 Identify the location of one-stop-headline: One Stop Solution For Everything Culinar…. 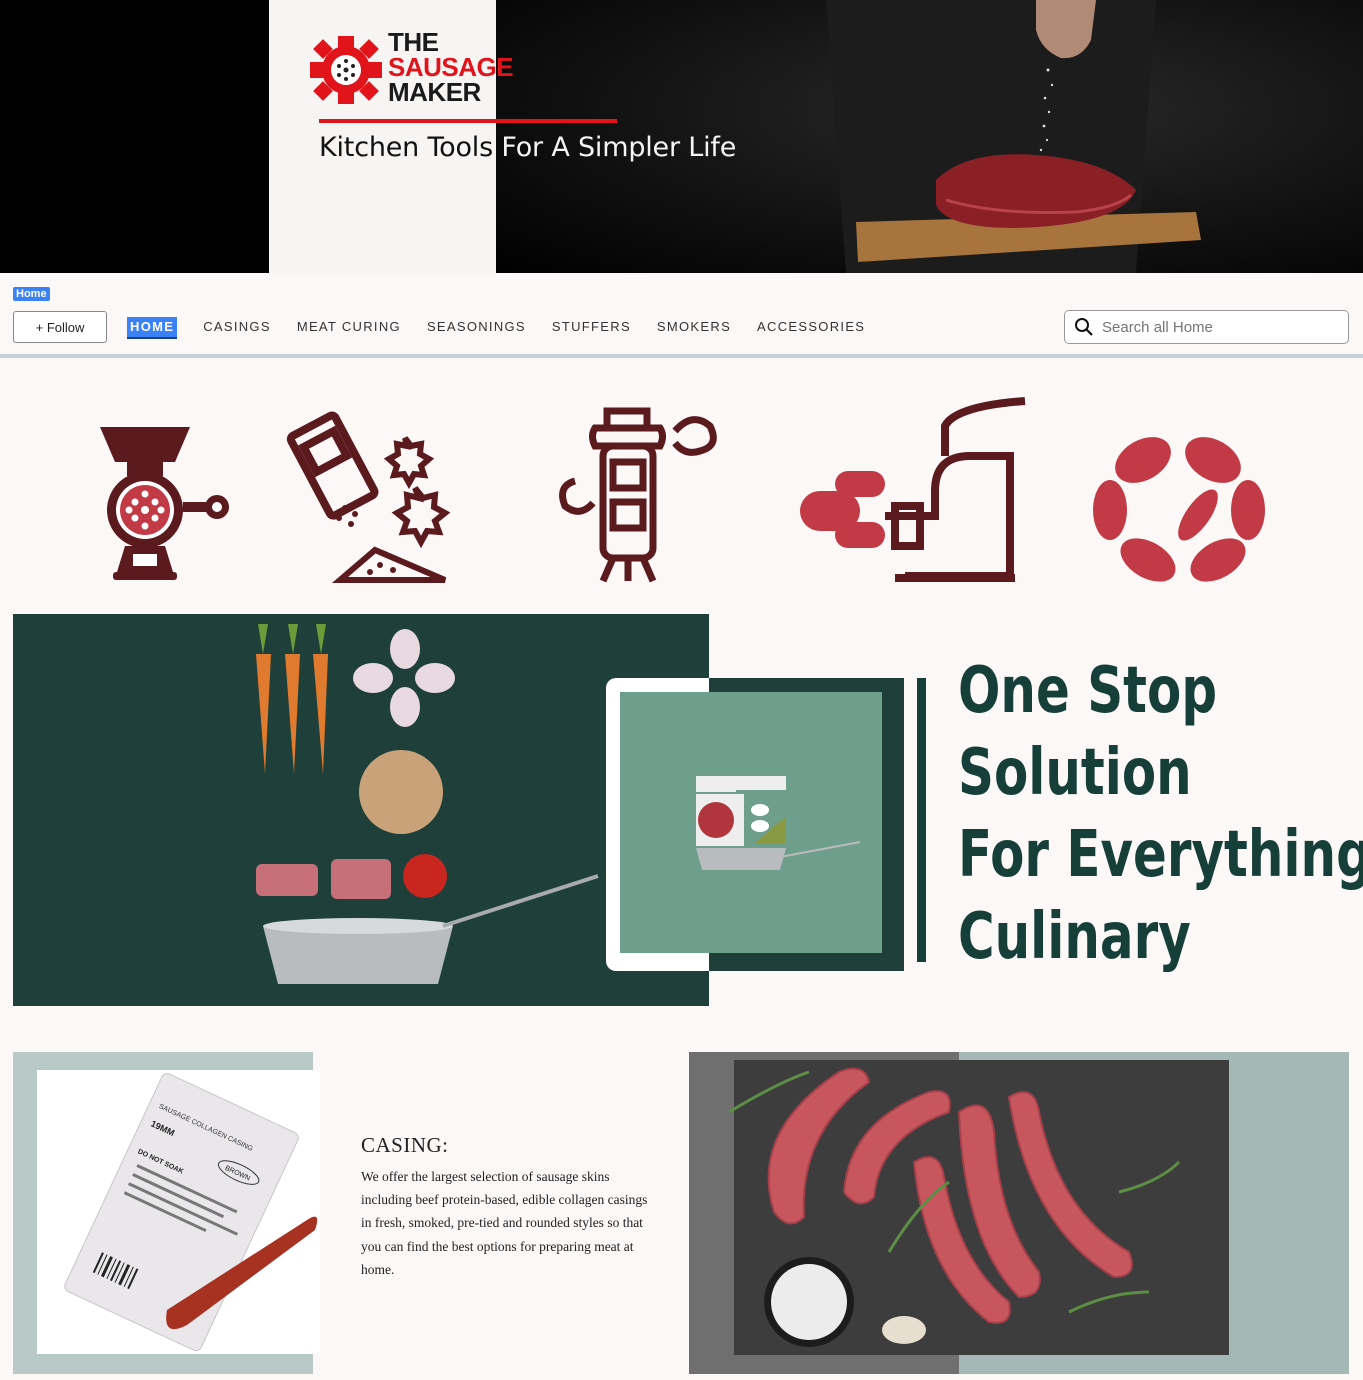
(1160, 814).